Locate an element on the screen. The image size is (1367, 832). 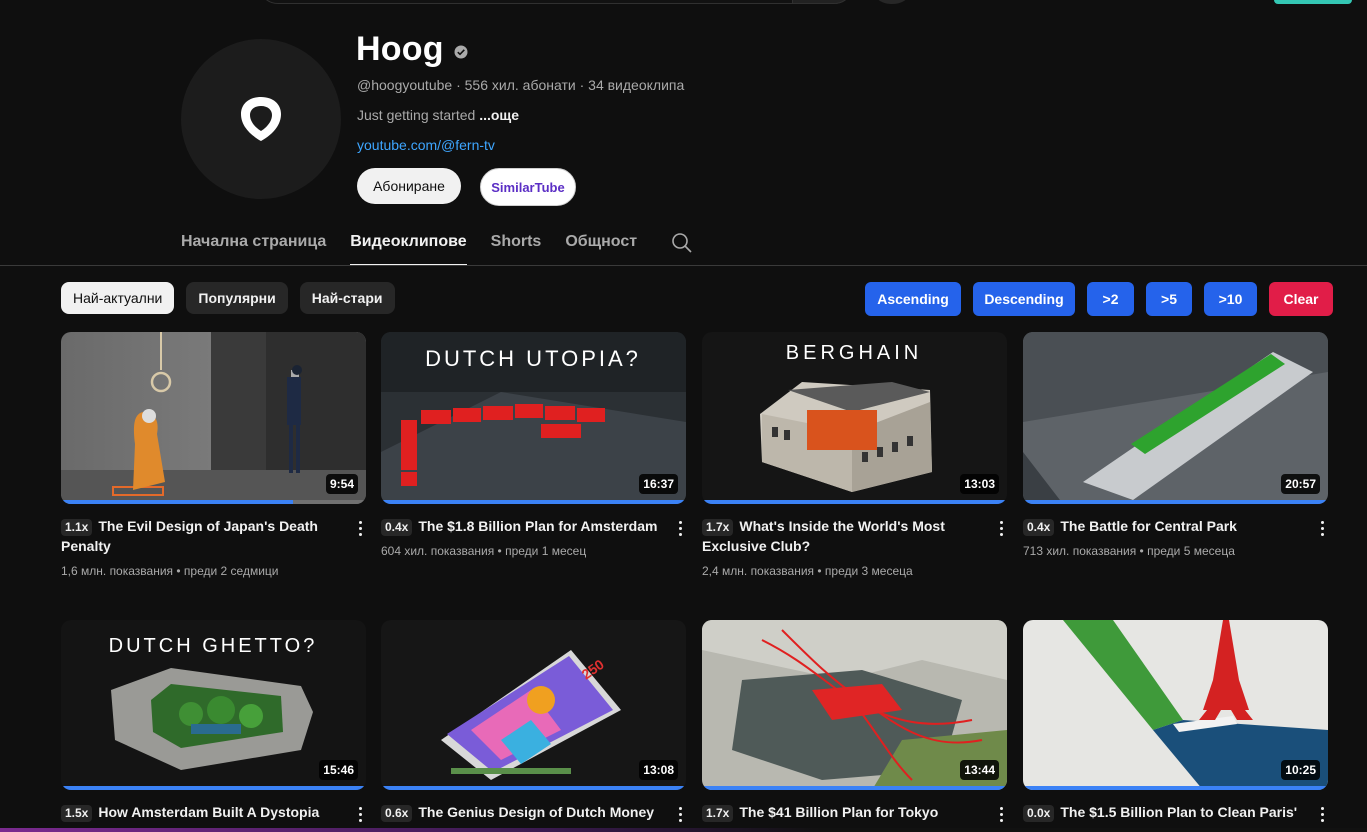
video-title-text: The Genius Design of Dutch Money is located at coordinates (536, 812).